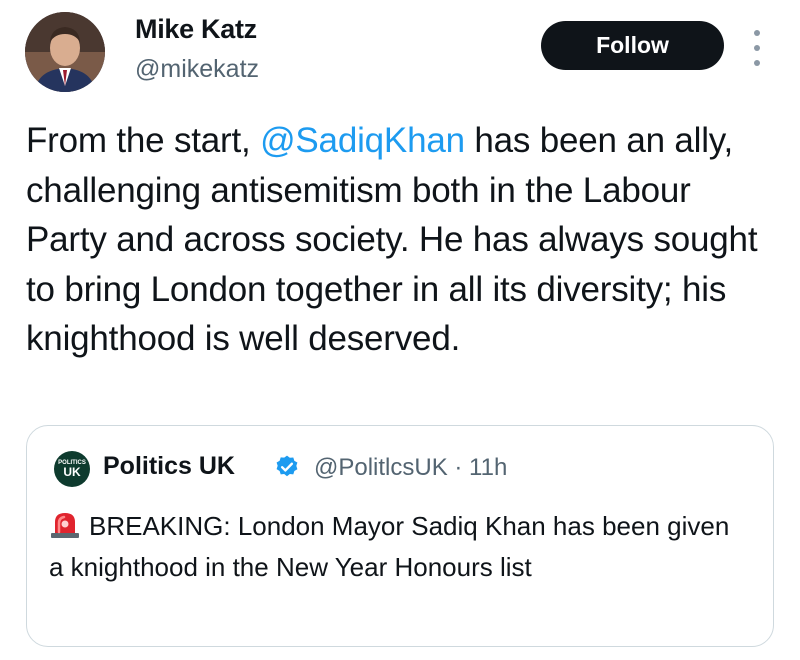  Describe the element at coordinates (196, 29) in the screenshot. I see `author-name: Mike Katz` at that location.